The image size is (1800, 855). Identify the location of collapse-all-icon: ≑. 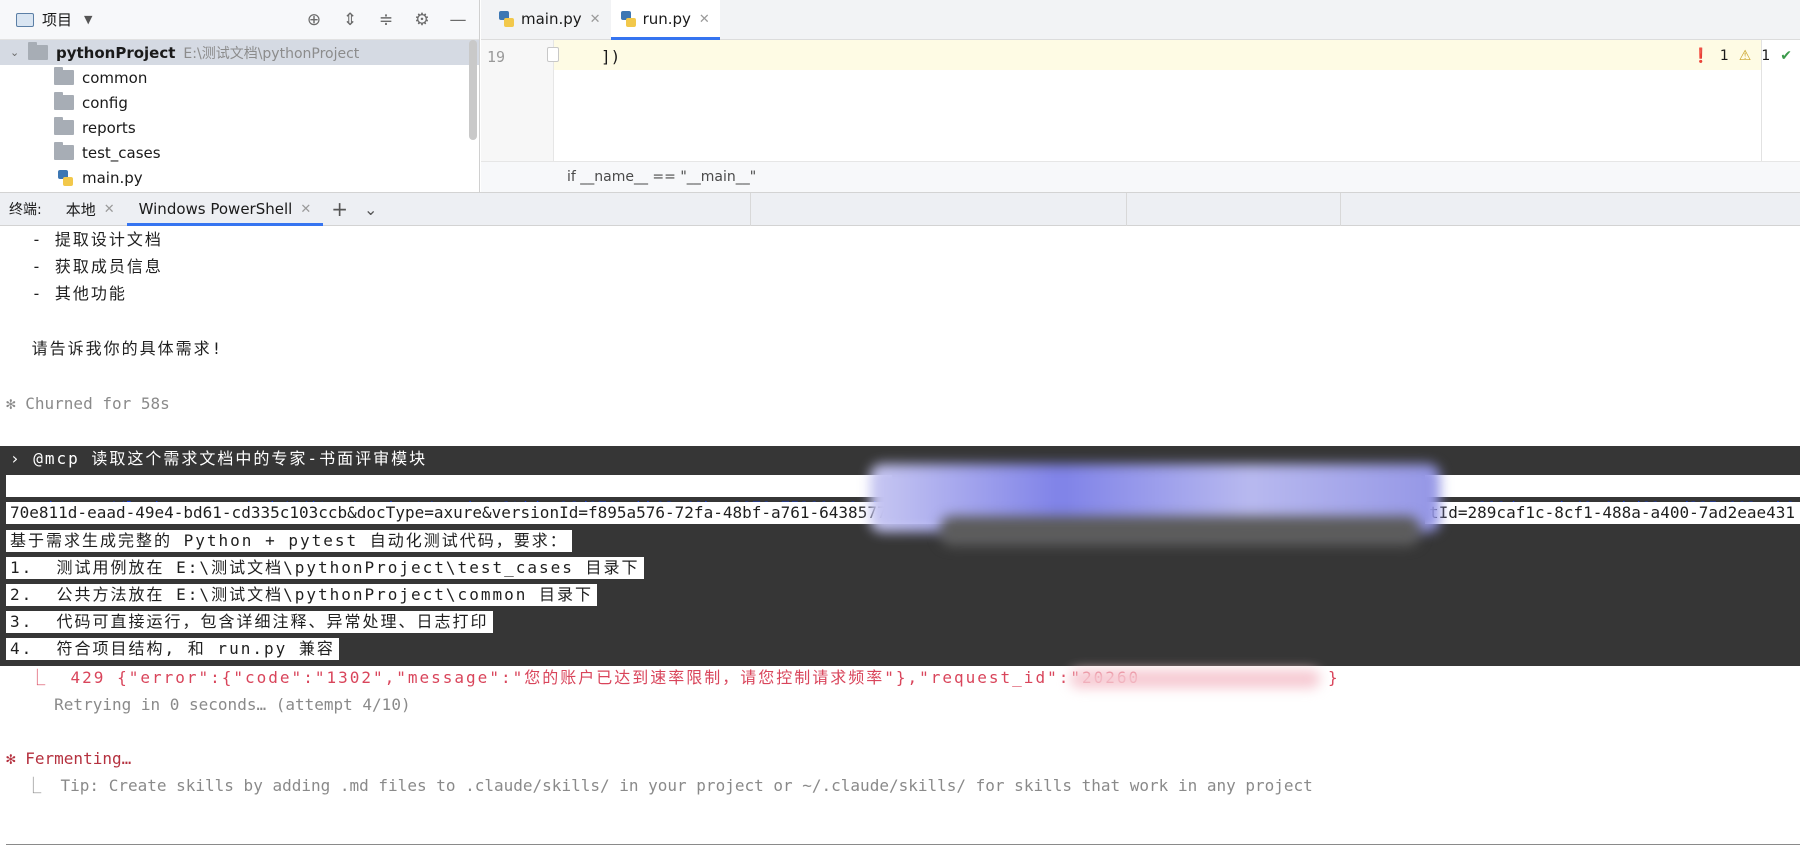
(386, 20).